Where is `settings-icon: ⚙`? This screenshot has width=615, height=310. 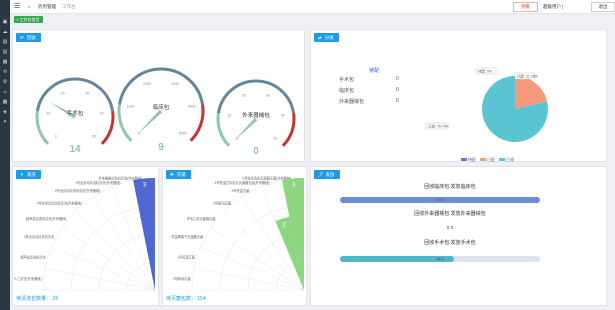 settings-icon: ⚙ is located at coordinates (5, 82).